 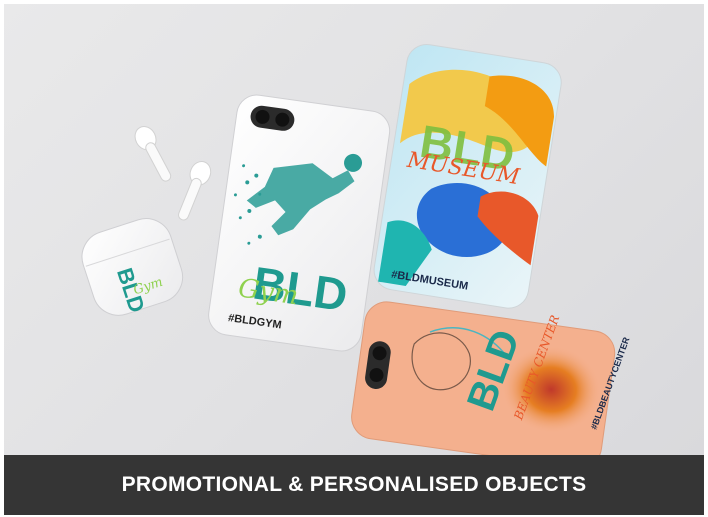 I want to click on beauty-phone-case: BLD BEAUTY CENTER #BLDBEAUTYCENTER, so click(x=491, y=378).